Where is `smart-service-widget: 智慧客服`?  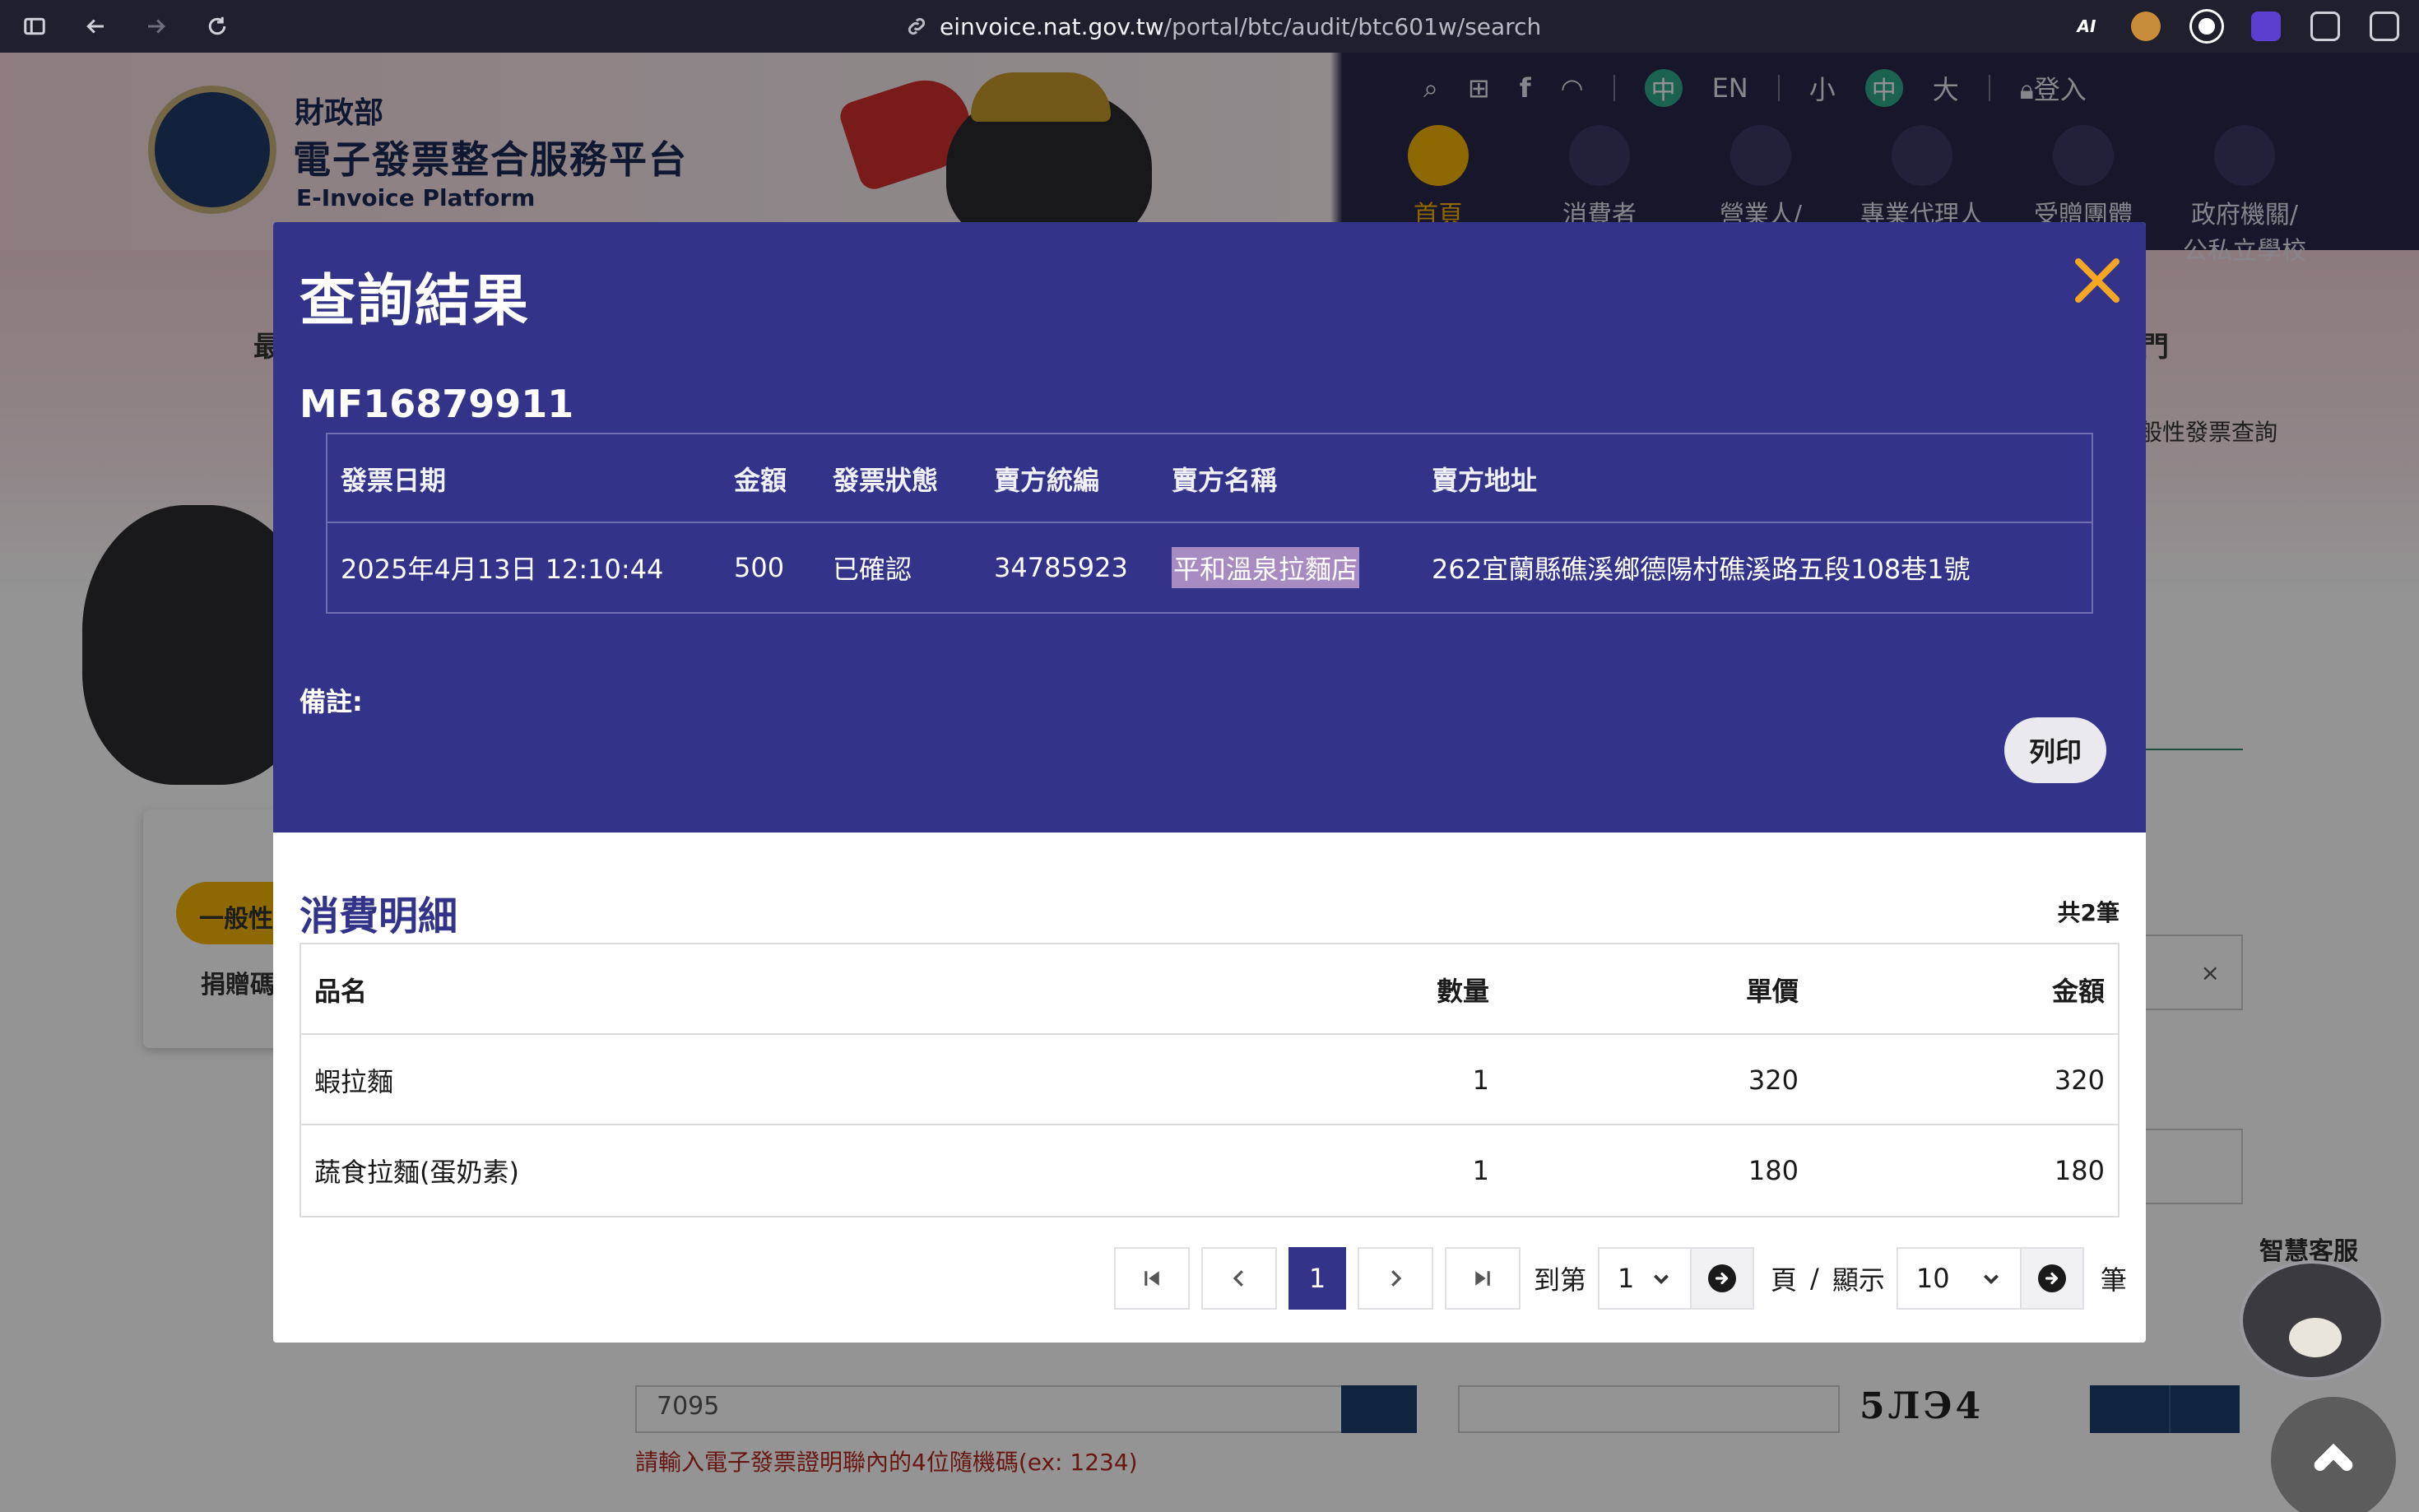 smart-service-widget: 智慧客服 is located at coordinates (2312, 1302).